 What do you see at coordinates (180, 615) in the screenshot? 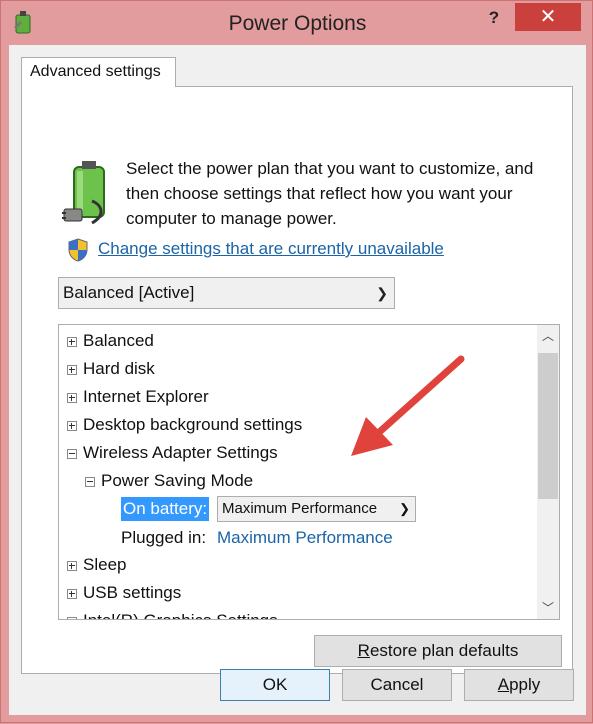
I see `tree-item-label: Intel(R) Graphics Settings` at bounding box center [180, 615].